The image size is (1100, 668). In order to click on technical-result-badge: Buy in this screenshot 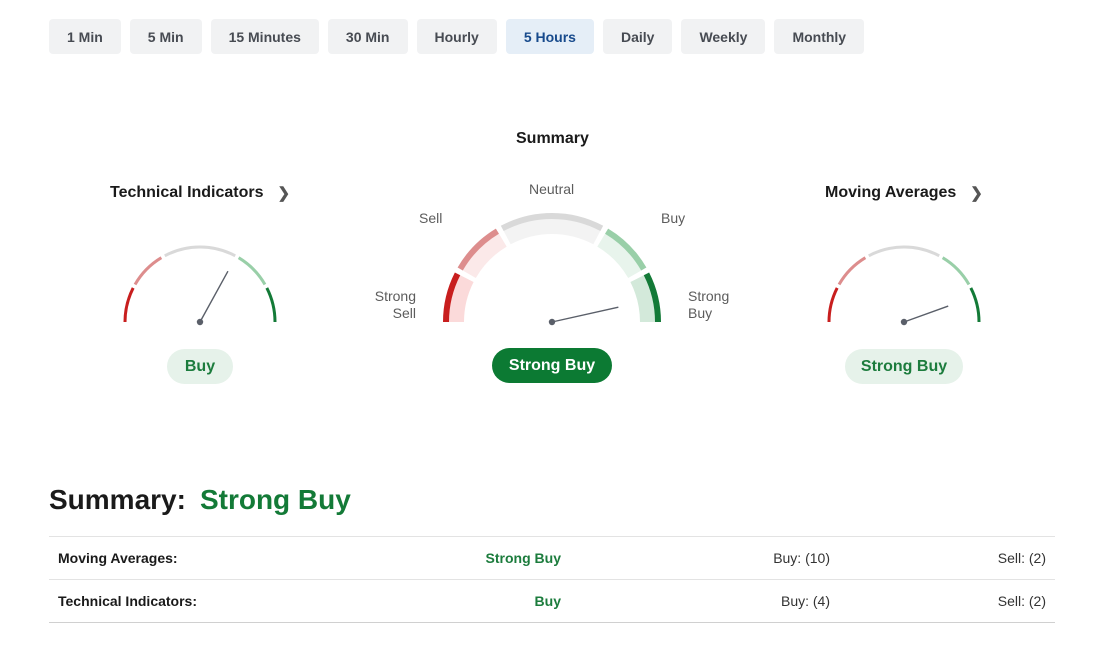, I will do `click(200, 366)`.